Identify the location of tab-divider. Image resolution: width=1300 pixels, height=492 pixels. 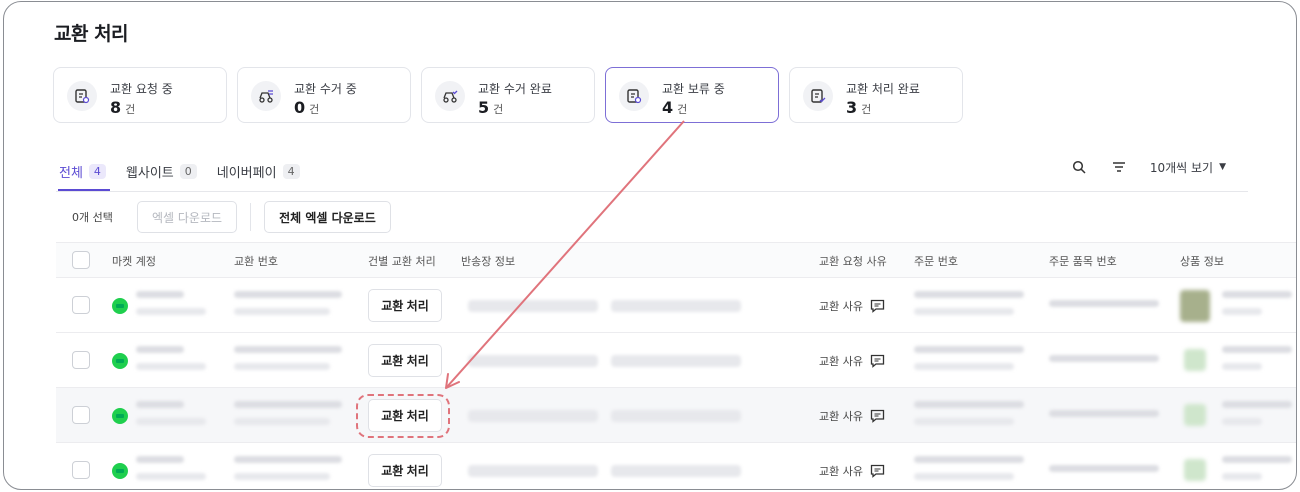
(652, 191).